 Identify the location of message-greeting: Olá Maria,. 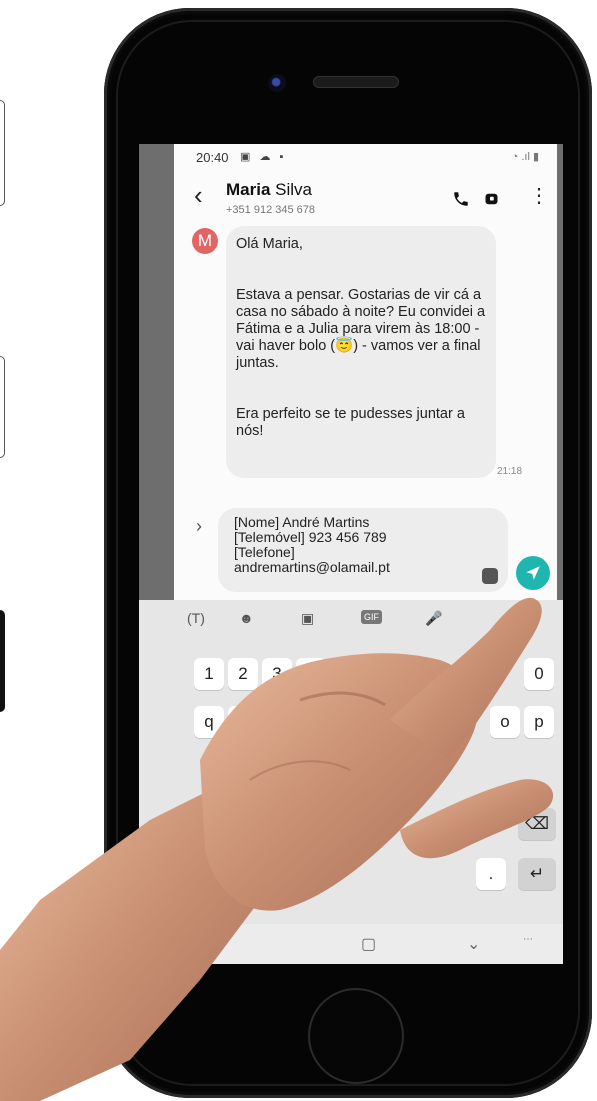
(269, 244).